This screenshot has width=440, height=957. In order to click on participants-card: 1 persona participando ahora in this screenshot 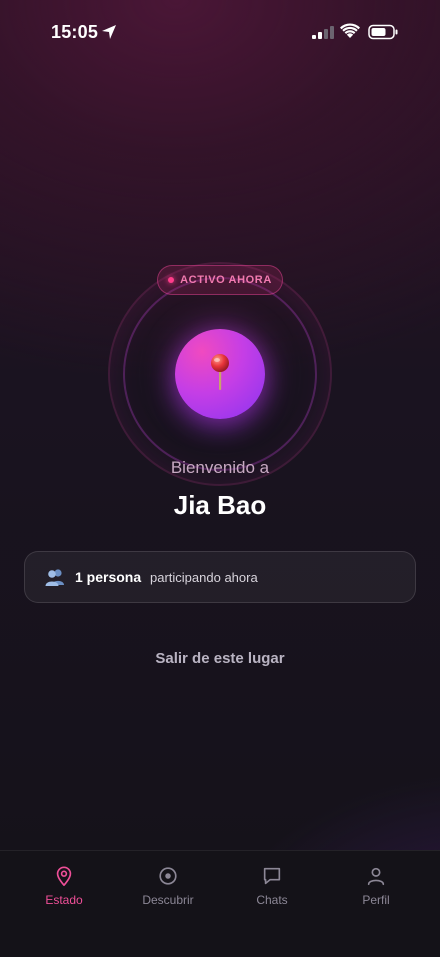, I will do `click(220, 577)`.